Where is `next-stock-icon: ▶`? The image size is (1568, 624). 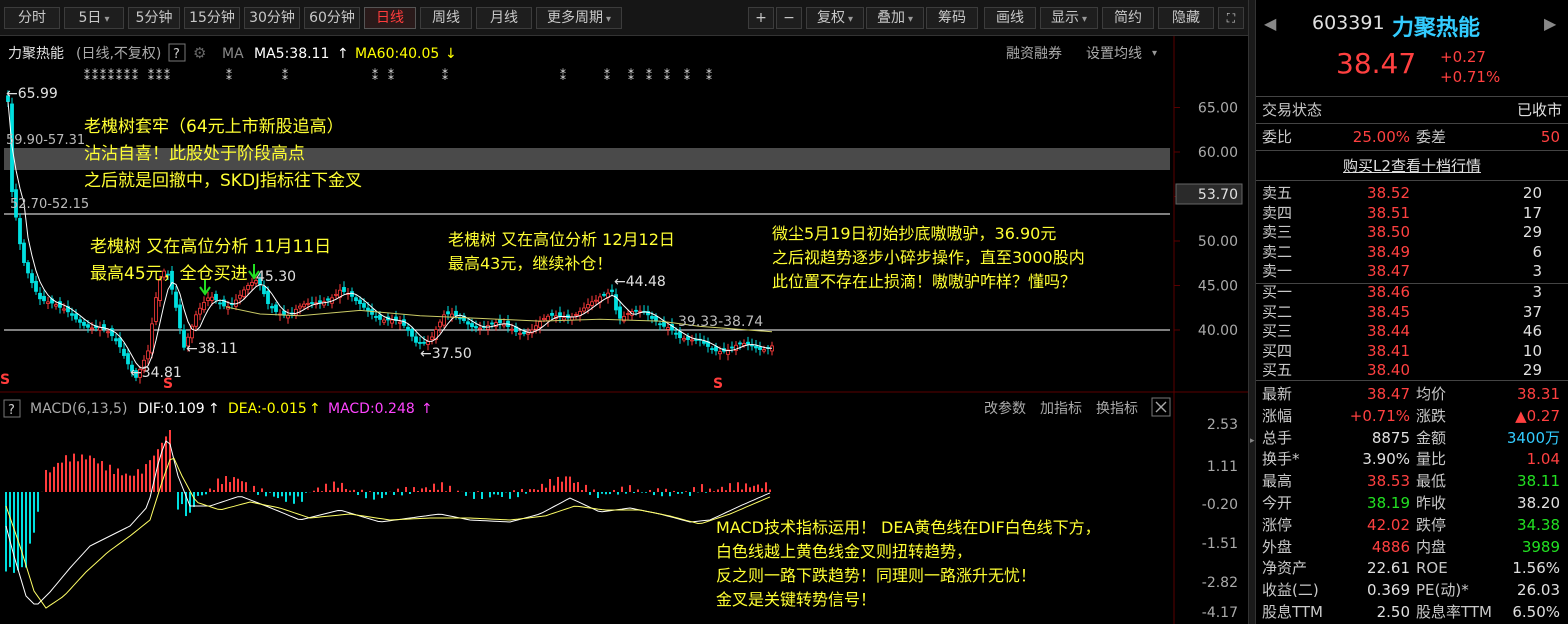
next-stock-icon: ▶ is located at coordinates (1550, 23).